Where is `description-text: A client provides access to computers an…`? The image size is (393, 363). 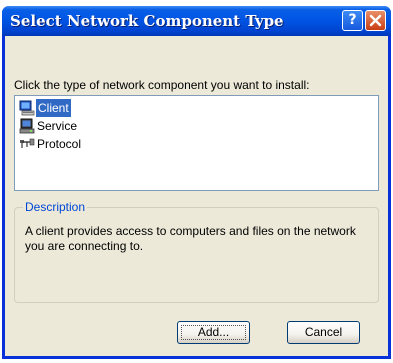 description-text: A client provides access to computers an… is located at coordinates (190, 238).